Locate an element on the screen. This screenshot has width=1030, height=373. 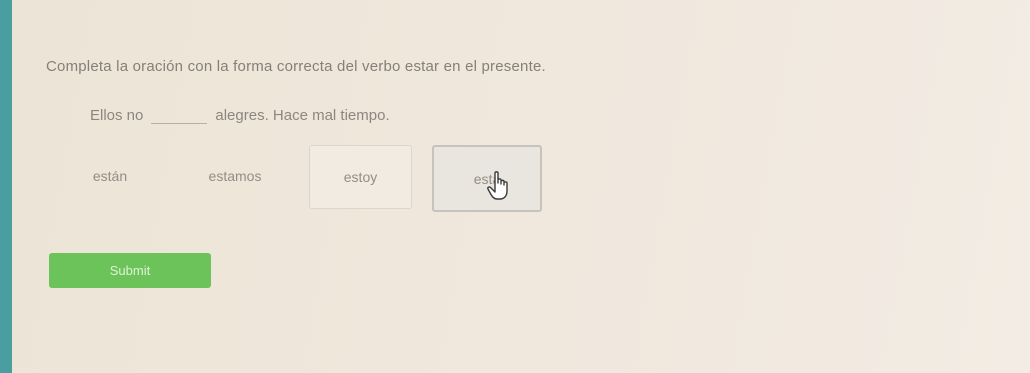
option-estoy: estoy is located at coordinates (360, 177).